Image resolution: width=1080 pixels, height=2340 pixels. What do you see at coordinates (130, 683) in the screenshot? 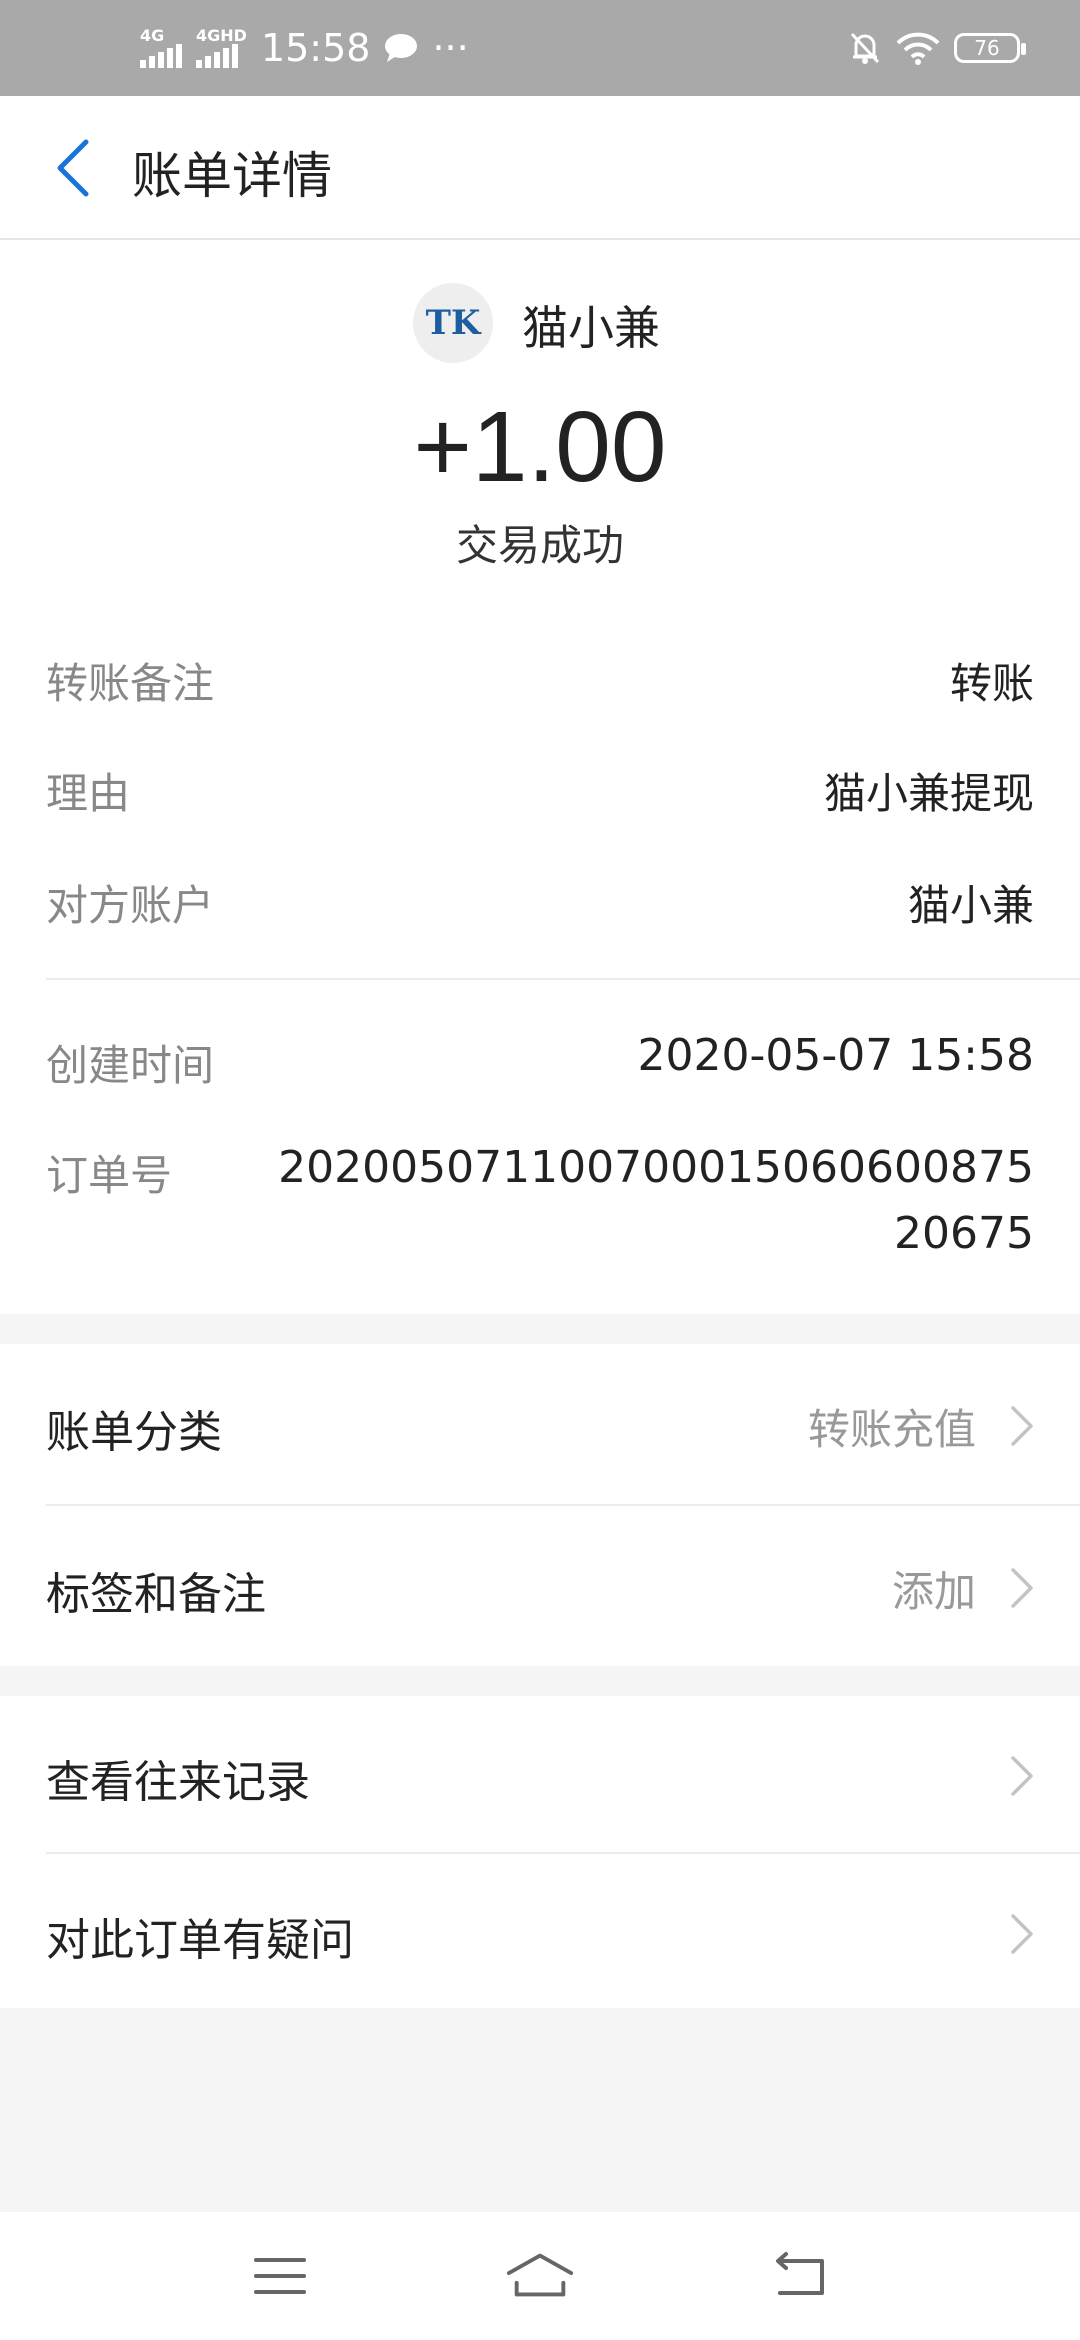
I see `remark-label: 转账备注` at bounding box center [130, 683].